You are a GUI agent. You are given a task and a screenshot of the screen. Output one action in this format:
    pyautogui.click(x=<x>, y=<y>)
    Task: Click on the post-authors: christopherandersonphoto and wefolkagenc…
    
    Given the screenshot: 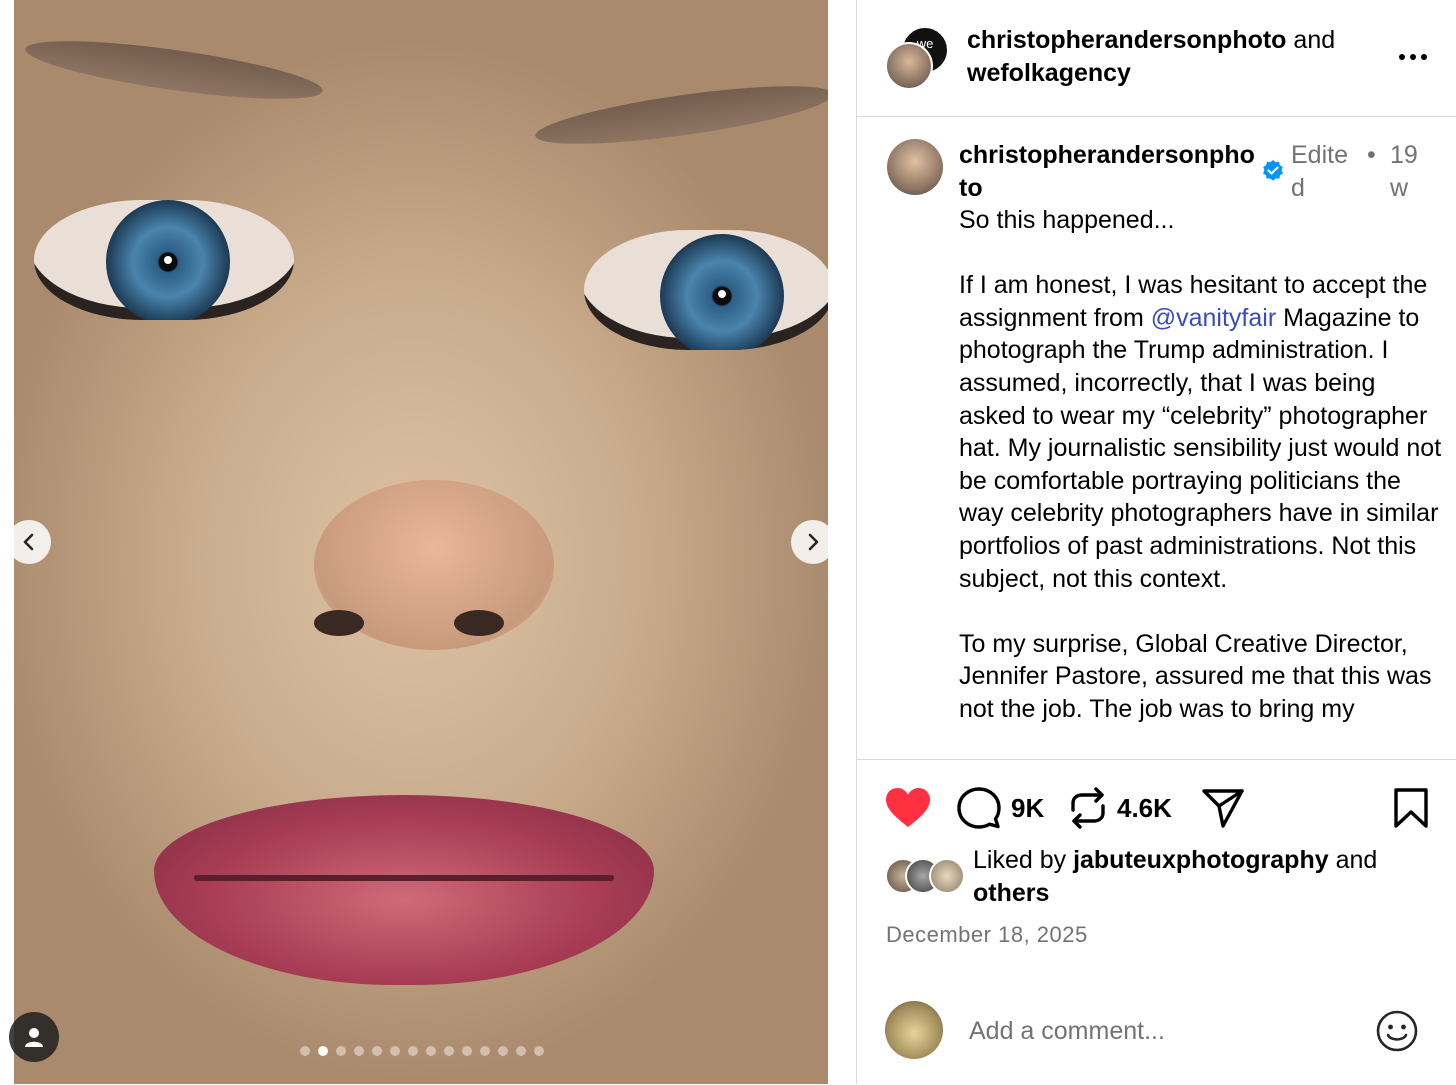 What is the action you would take?
    pyautogui.click(x=1177, y=57)
    